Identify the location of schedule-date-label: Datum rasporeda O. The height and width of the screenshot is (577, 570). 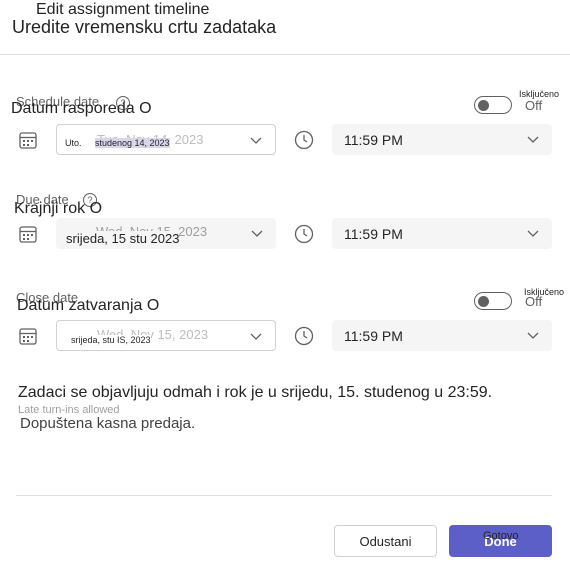
(81, 108).